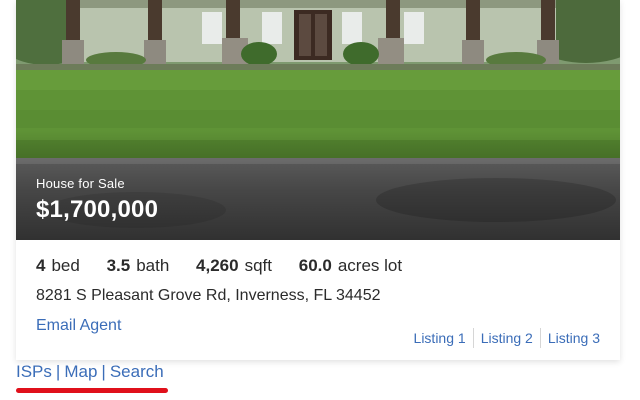 The image size is (640, 400). I want to click on stat-beds-unit: bed, so click(65, 265).